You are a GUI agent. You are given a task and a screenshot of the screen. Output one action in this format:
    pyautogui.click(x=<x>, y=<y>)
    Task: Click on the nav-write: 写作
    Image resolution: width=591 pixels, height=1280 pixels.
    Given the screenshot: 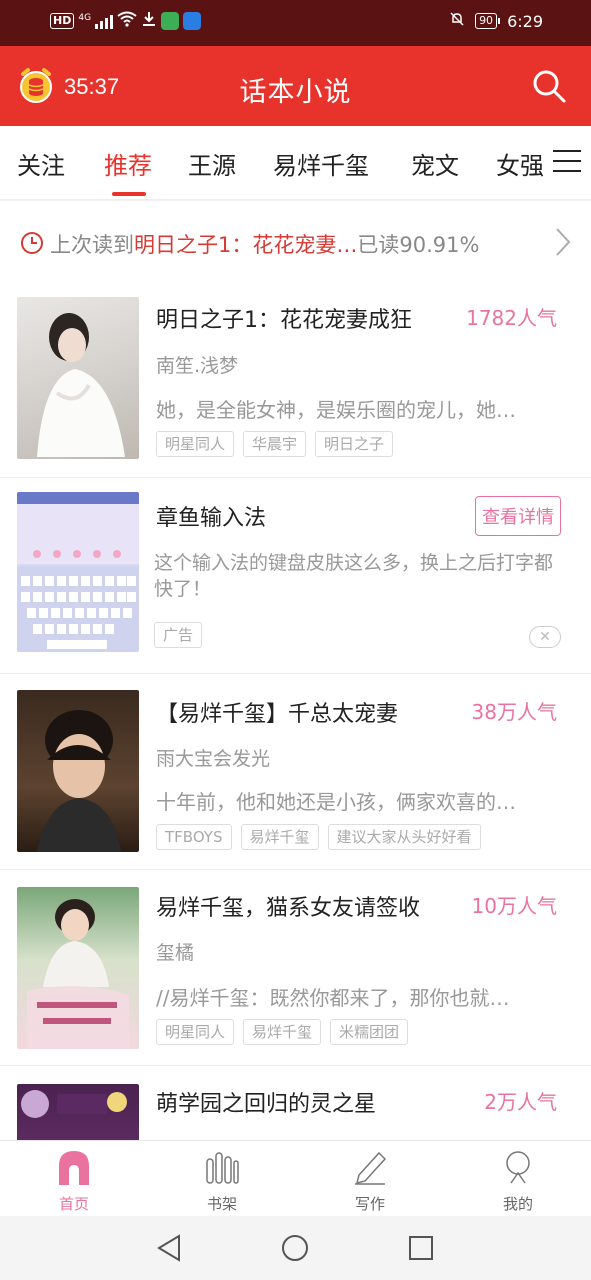 What is the action you would take?
    pyautogui.click(x=370, y=1179)
    